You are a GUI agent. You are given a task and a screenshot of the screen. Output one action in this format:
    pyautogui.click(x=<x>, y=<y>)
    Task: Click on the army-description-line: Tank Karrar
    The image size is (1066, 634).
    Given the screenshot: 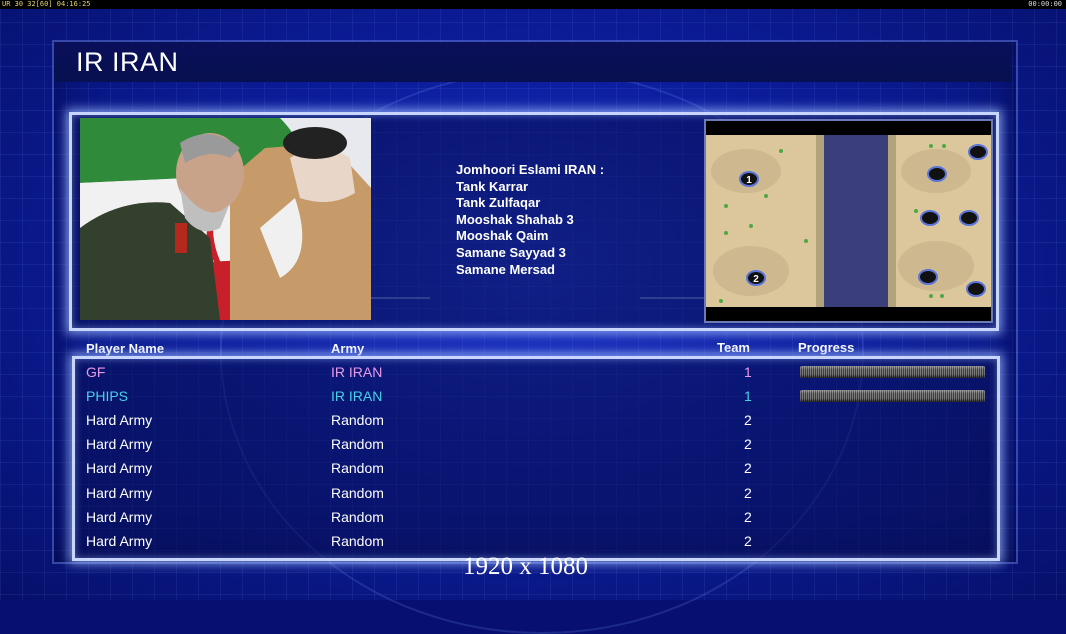 What is the action you would take?
    pyautogui.click(x=492, y=186)
    